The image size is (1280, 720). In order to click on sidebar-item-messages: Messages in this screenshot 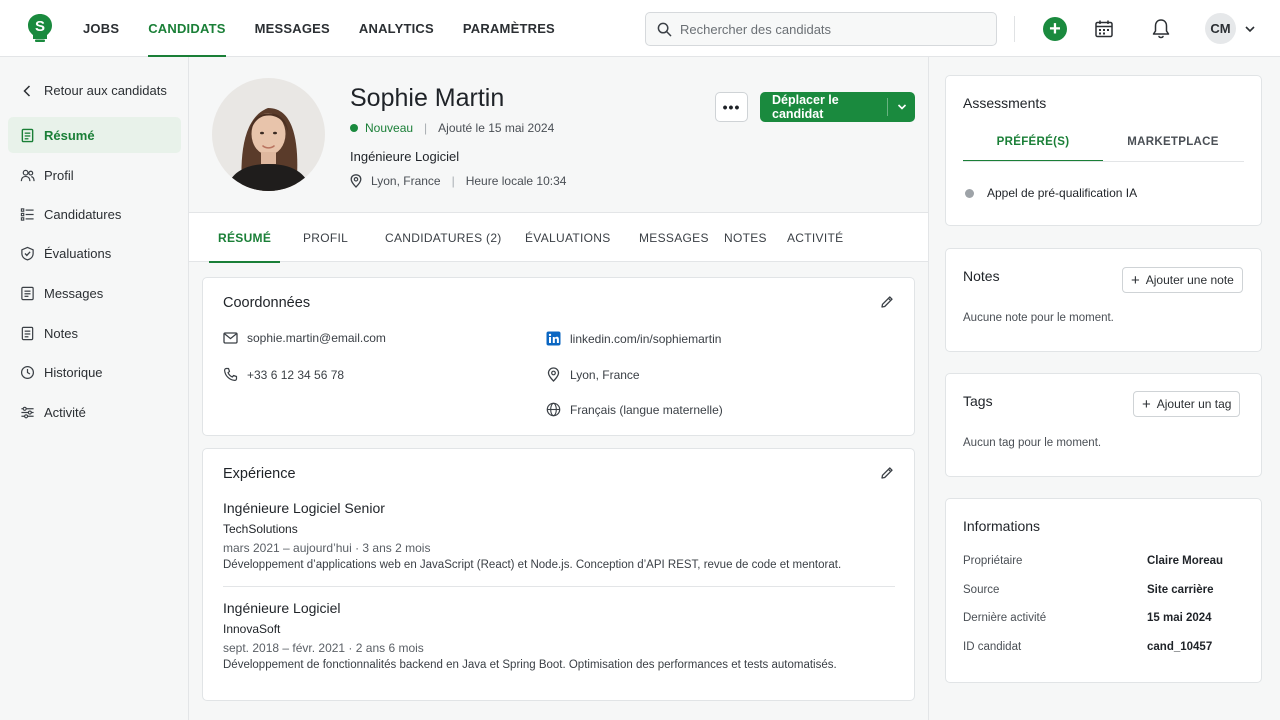, I will do `click(94, 293)`.